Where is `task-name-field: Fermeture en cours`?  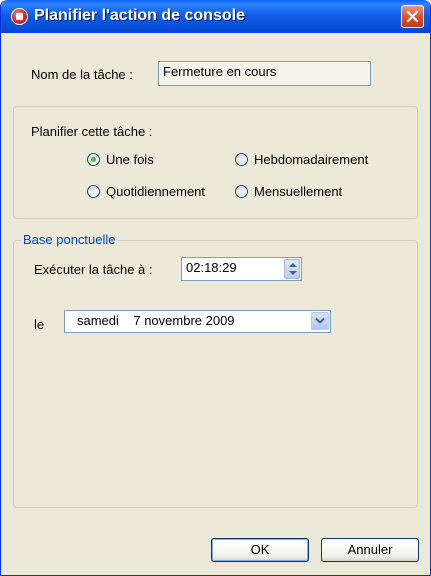 task-name-field: Fermeture en cours is located at coordinates (264, 73).